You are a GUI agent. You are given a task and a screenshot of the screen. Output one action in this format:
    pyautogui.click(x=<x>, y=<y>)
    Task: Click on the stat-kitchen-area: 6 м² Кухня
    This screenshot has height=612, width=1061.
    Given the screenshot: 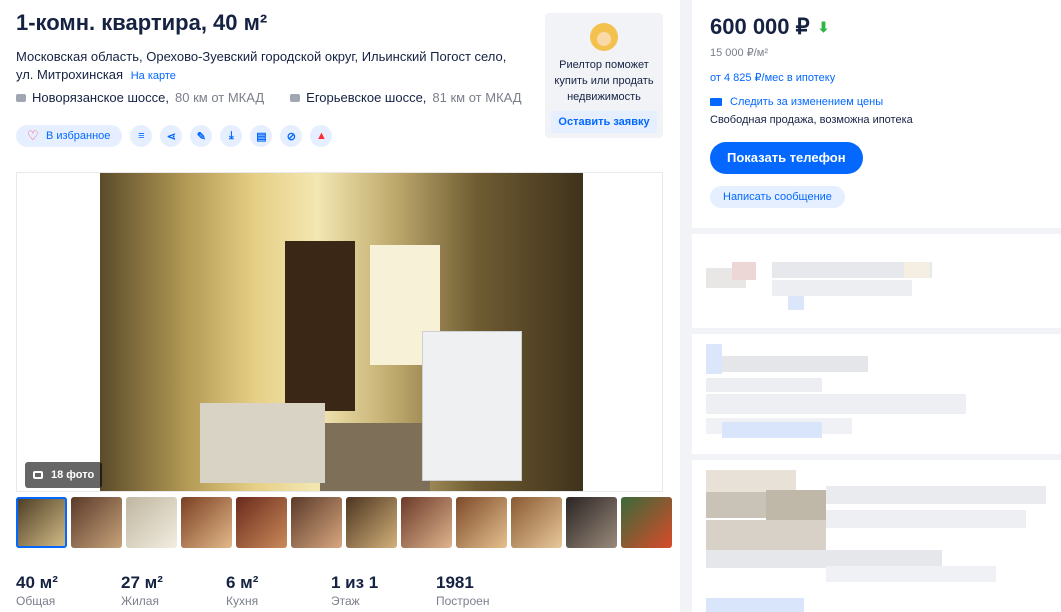 What is the action you would take?
    pyautogui.click(x=278, y=591)
    